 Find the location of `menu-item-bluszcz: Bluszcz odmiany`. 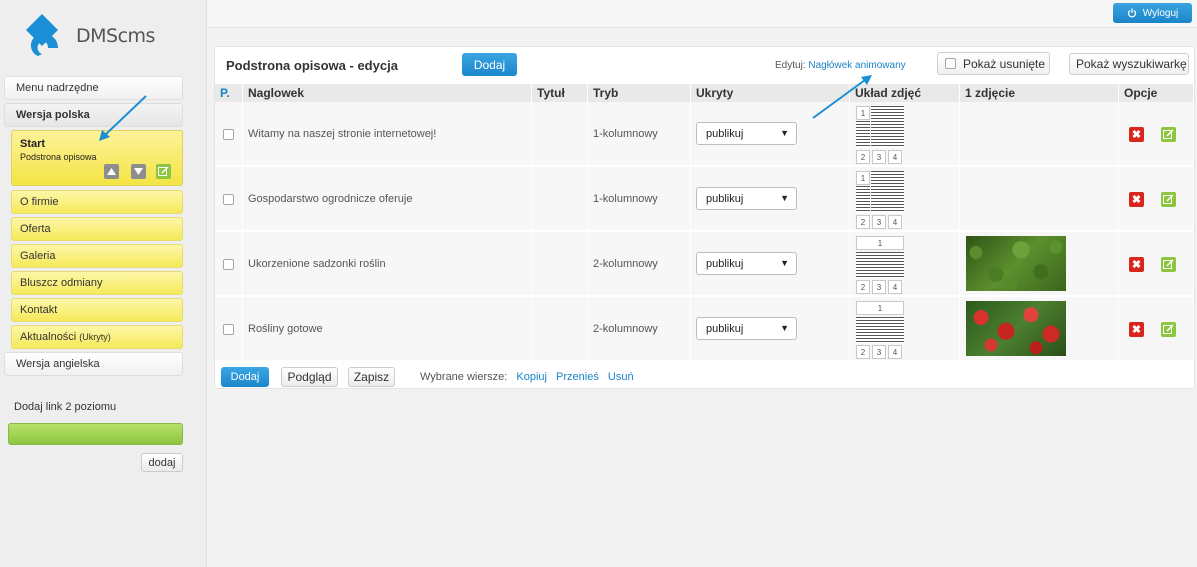

menu-item-bluszcz: Bluszcz odmiany is located at coordinates (97, 283).